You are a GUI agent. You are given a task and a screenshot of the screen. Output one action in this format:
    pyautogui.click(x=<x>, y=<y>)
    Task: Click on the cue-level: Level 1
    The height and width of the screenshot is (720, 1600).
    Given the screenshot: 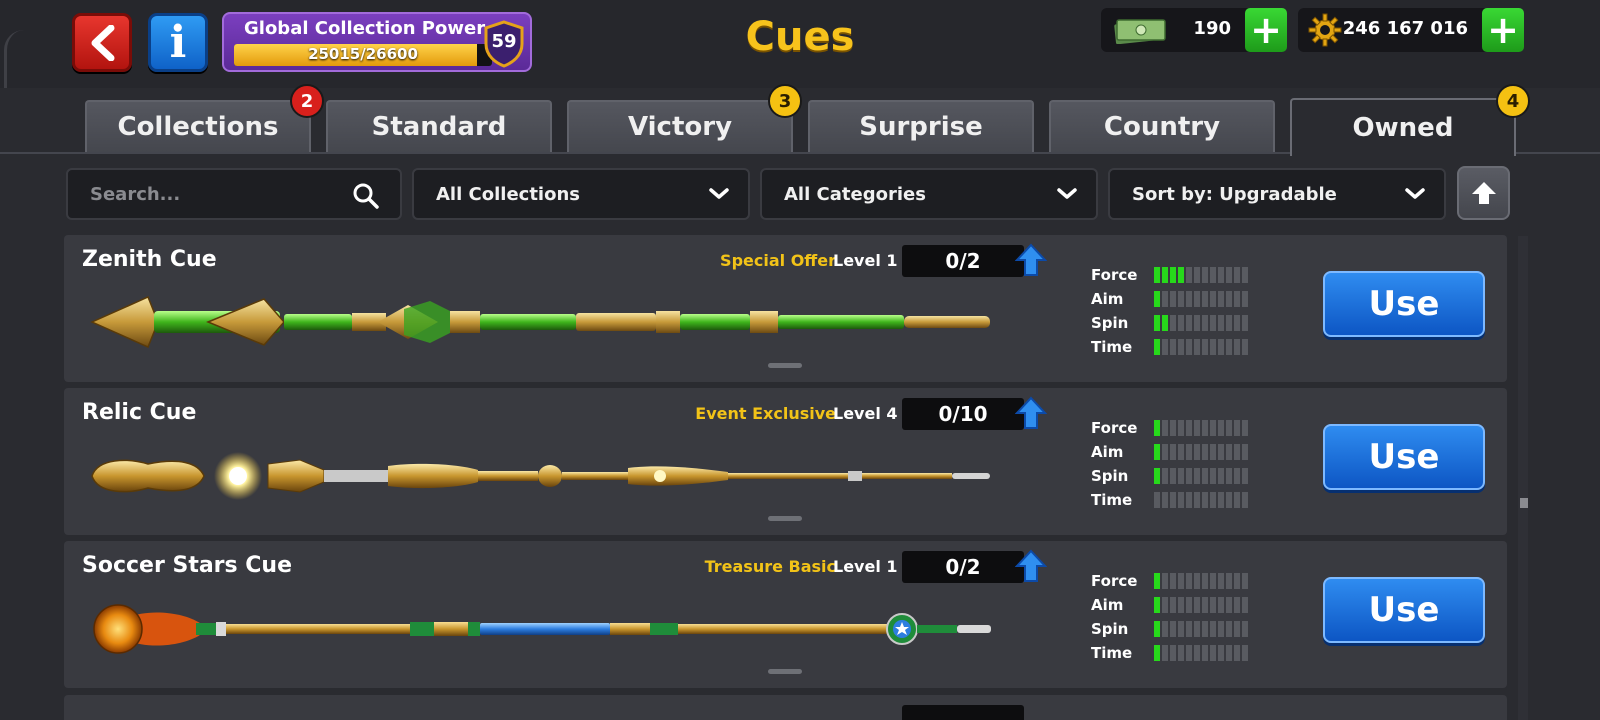 What is the action you would take?
    pyautogui.click(x=865, y=566)
    